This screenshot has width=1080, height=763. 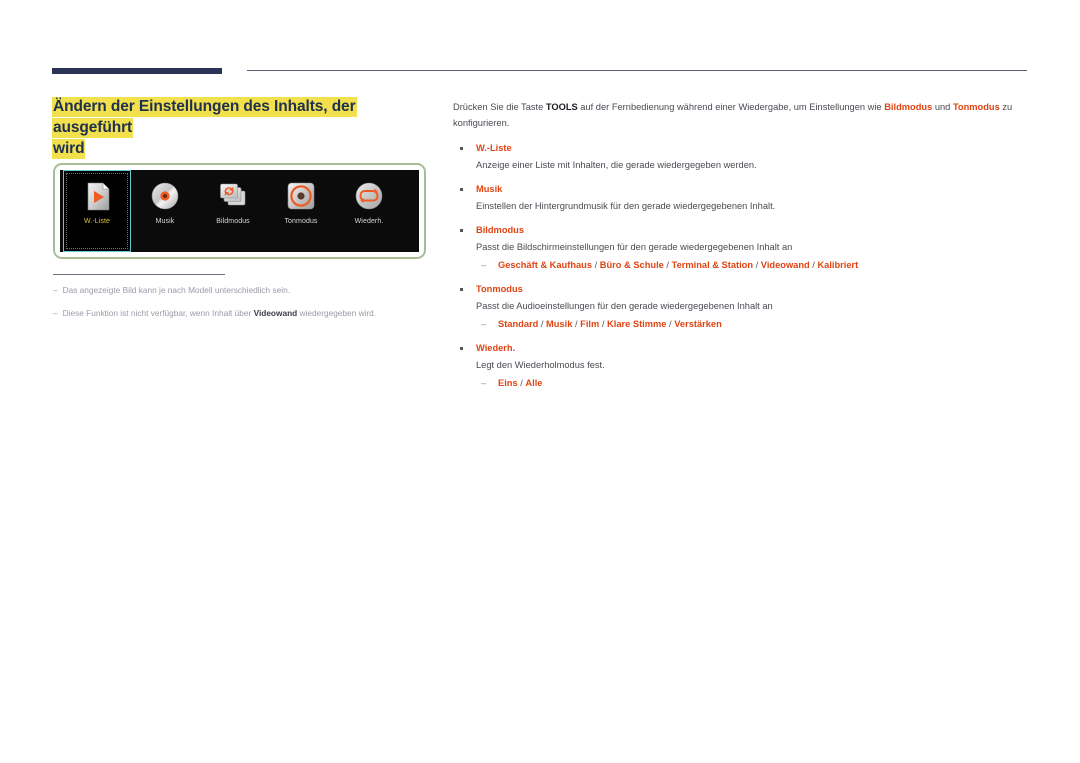 I want to click on option-value: Klare Stimme, so click(x=637, y=324).